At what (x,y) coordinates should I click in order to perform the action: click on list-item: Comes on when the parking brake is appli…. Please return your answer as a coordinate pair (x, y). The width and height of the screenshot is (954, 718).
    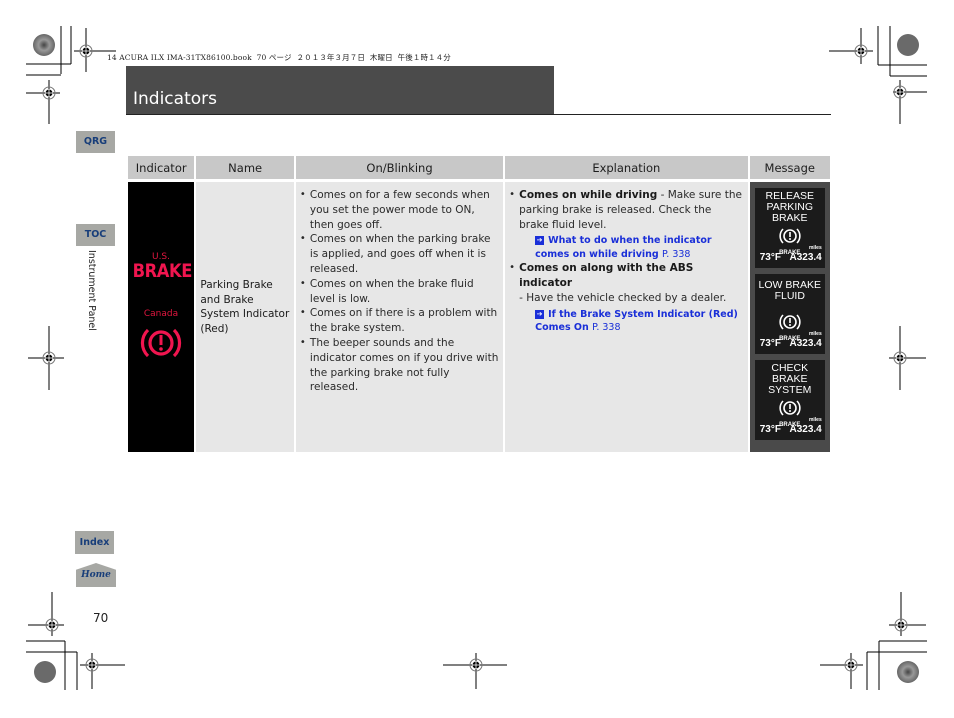
    Looking at the image, I should click on (397, 254).